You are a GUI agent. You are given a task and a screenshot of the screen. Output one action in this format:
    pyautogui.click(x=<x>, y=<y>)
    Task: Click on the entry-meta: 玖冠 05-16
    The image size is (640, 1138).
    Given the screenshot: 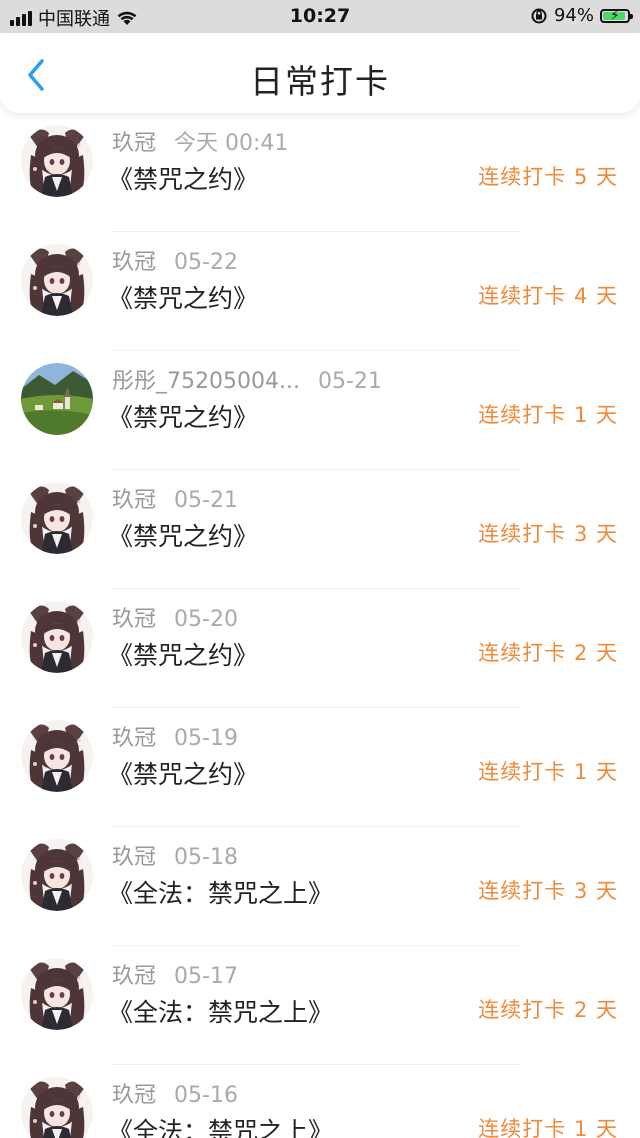 What is the action you would take?
    pyautogui.click(x=175, y=1093)
    